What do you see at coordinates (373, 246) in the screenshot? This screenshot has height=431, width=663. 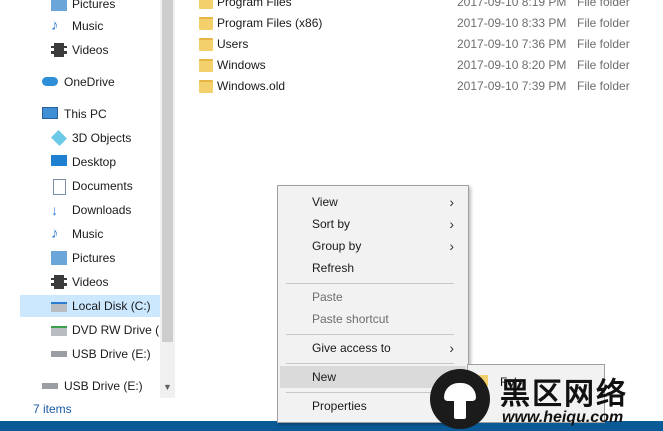 I see `menu-item-group-by: Group by ›` at bounding box center [373, 246].